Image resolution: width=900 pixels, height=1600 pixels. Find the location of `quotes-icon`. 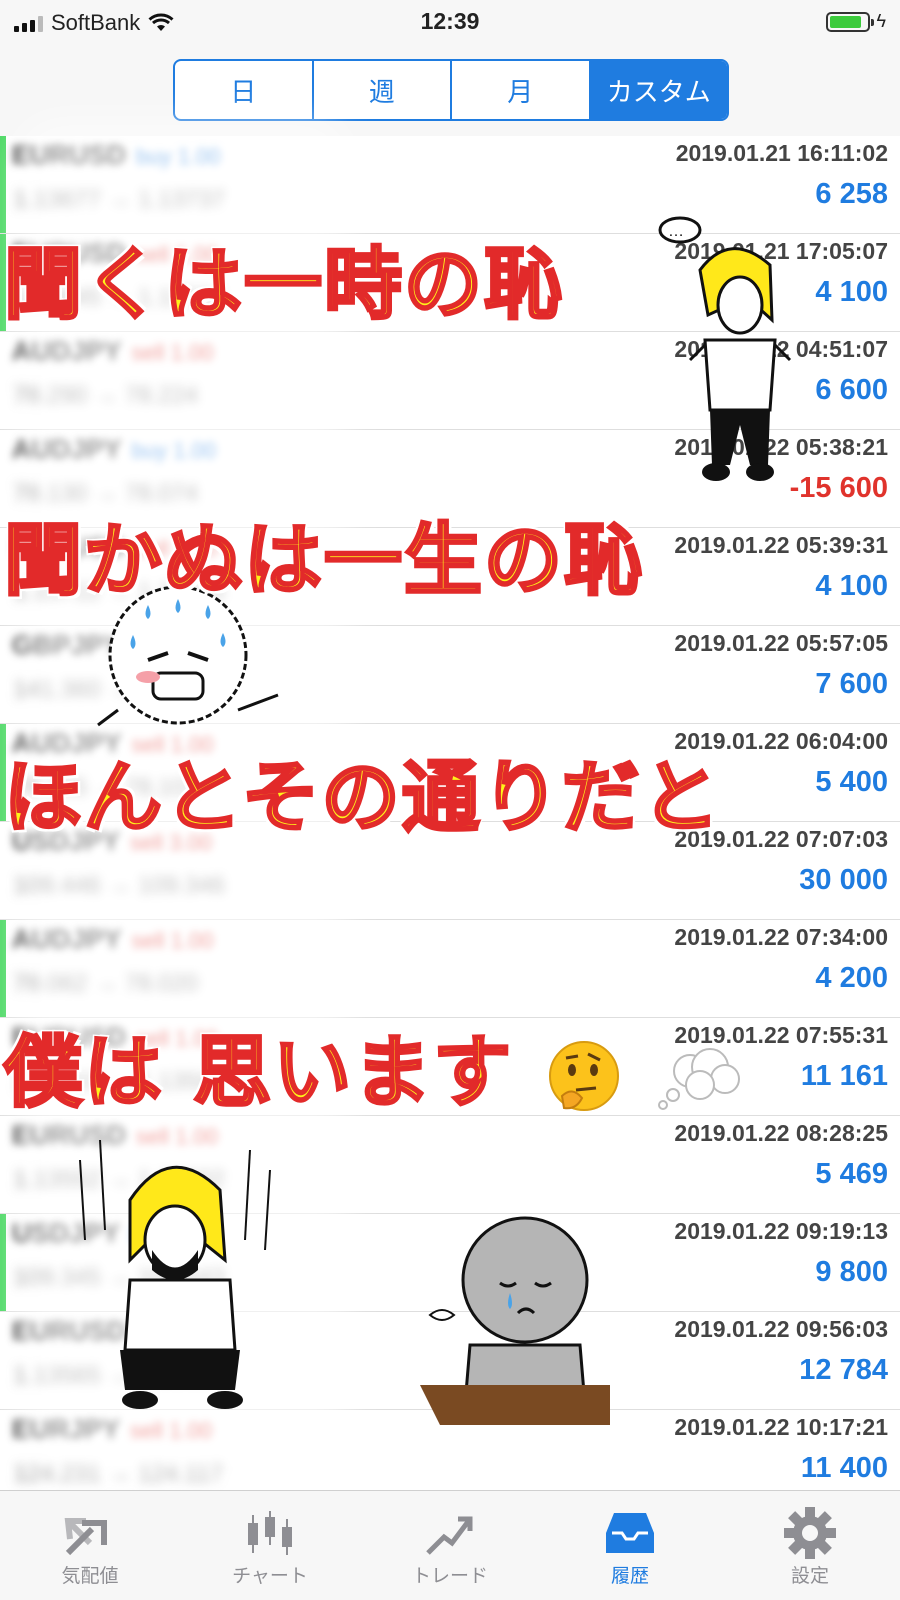

quotes-icon is located at coordinates (85, 1537).